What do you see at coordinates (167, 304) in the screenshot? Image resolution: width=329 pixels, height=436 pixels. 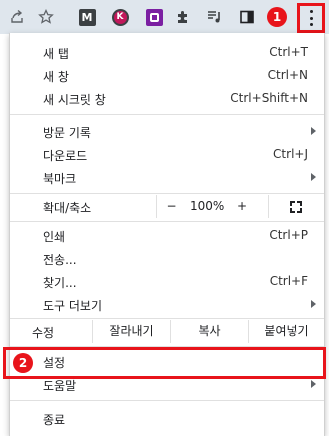 I see `menu-item-more-tools: 도구 더보기` at bounding box center [167, 304].